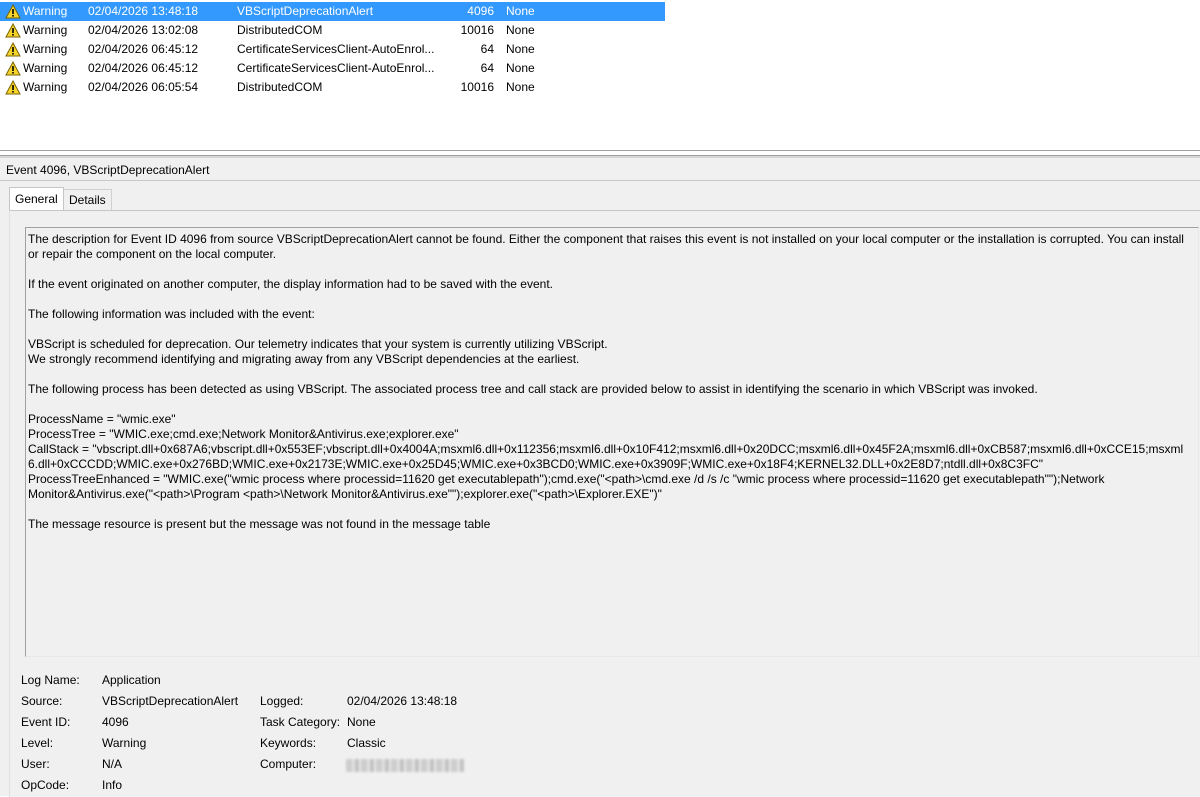 This screenshot has width=1200, height=797. What do you see at coordinates (112, 764) in the screenshot?
I see `user-value: N/A` at bounding box center [112, 764].